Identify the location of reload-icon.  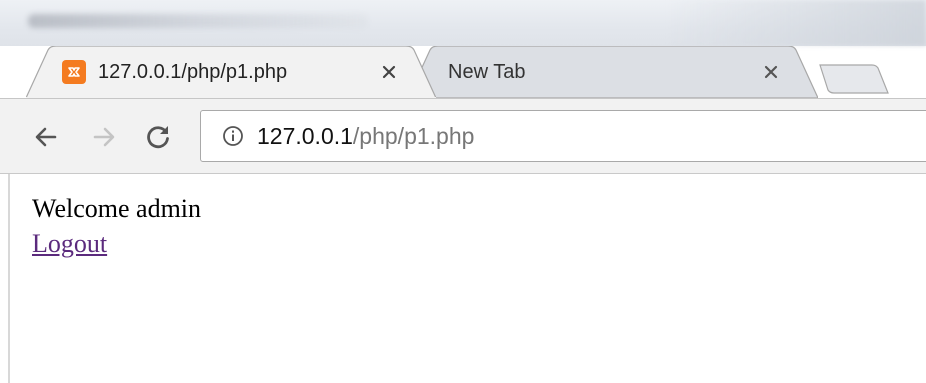
(158, 137).